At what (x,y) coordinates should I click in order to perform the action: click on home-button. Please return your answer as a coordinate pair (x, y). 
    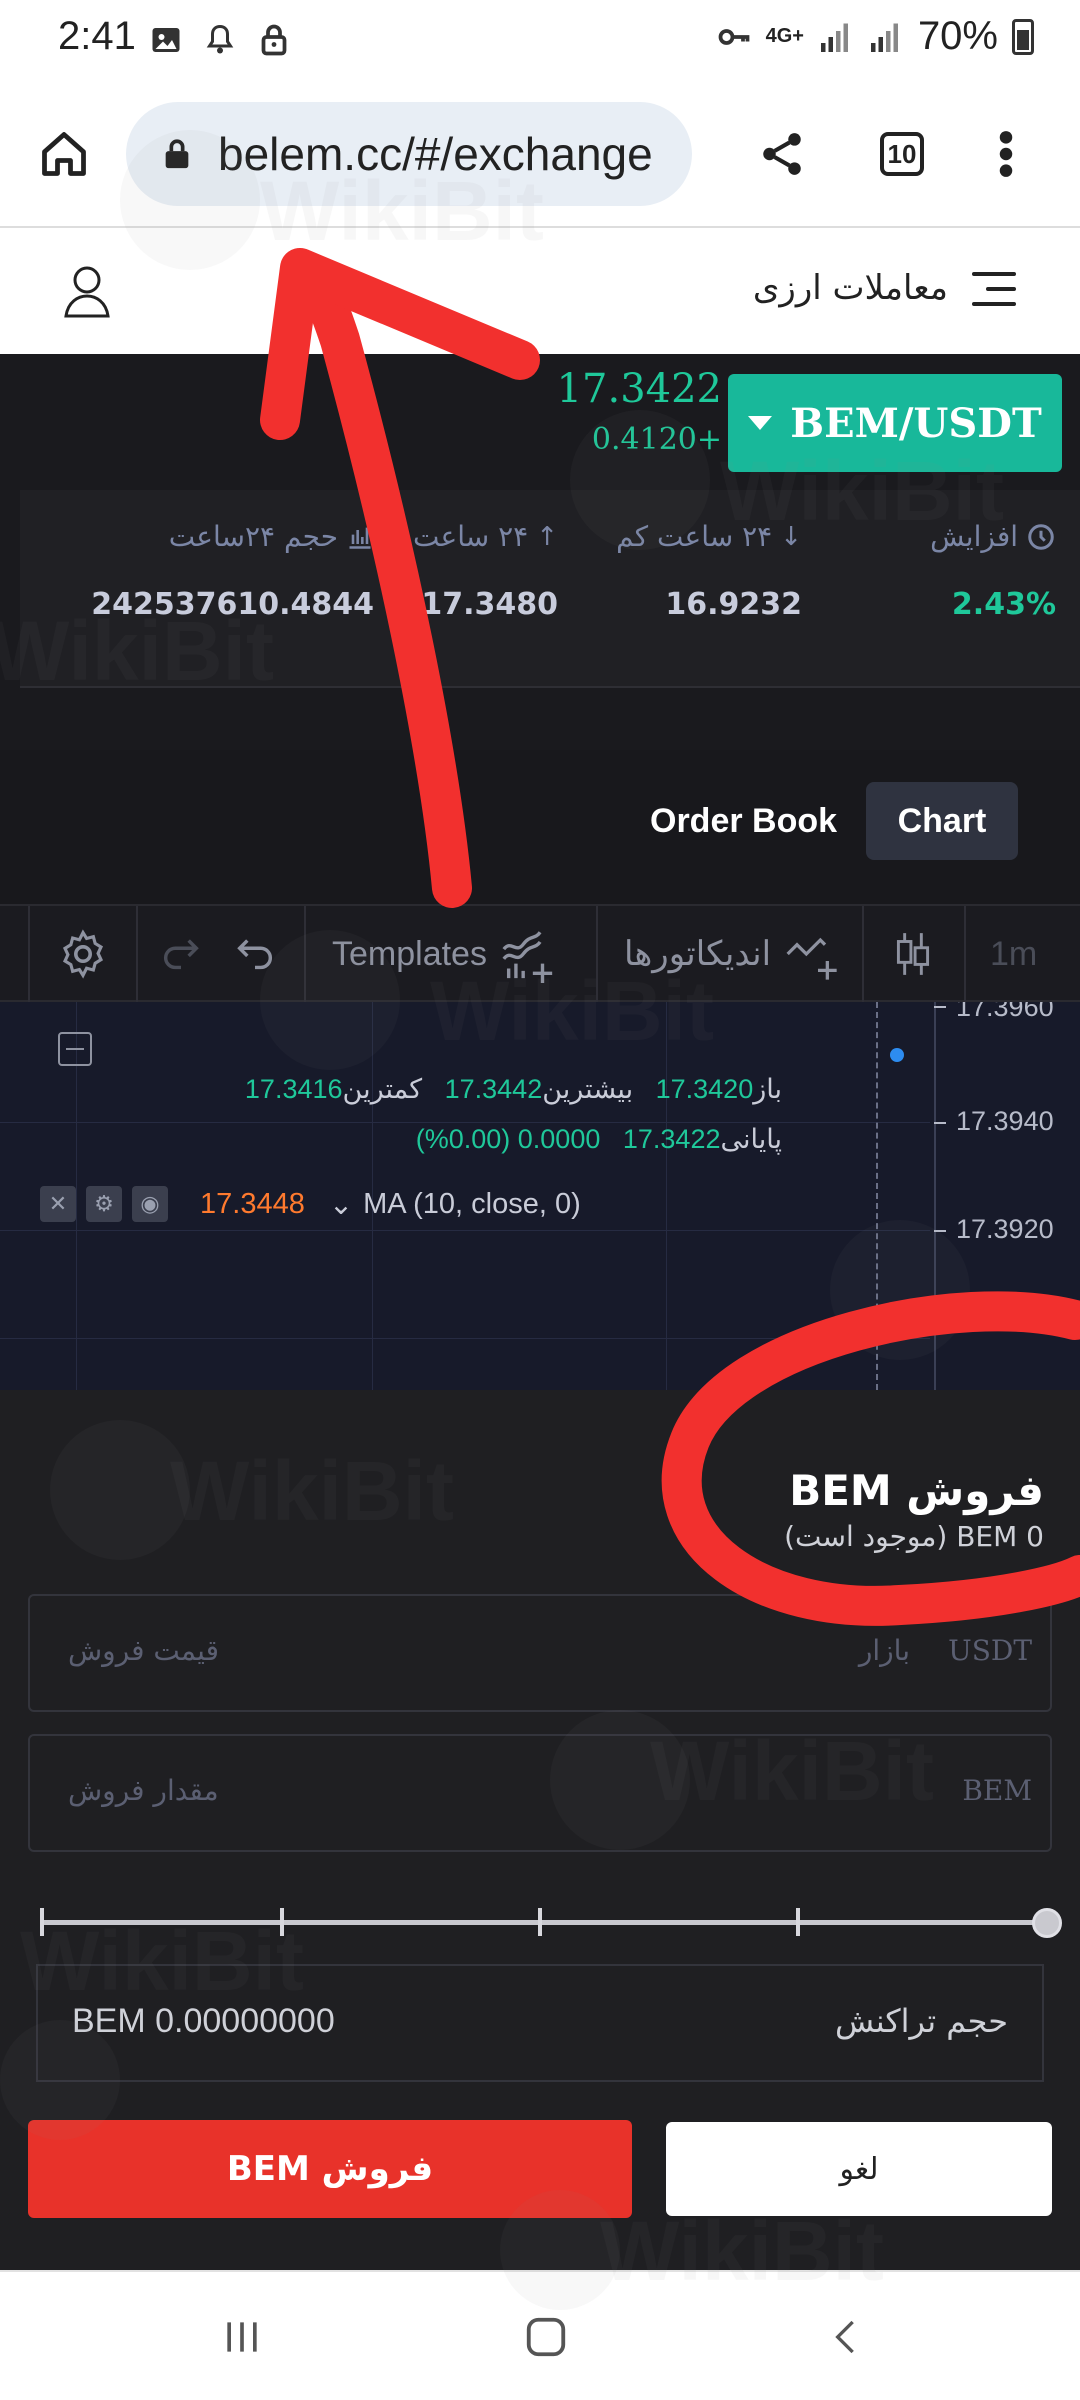
    Looking at the image, I should click on (64, 154).